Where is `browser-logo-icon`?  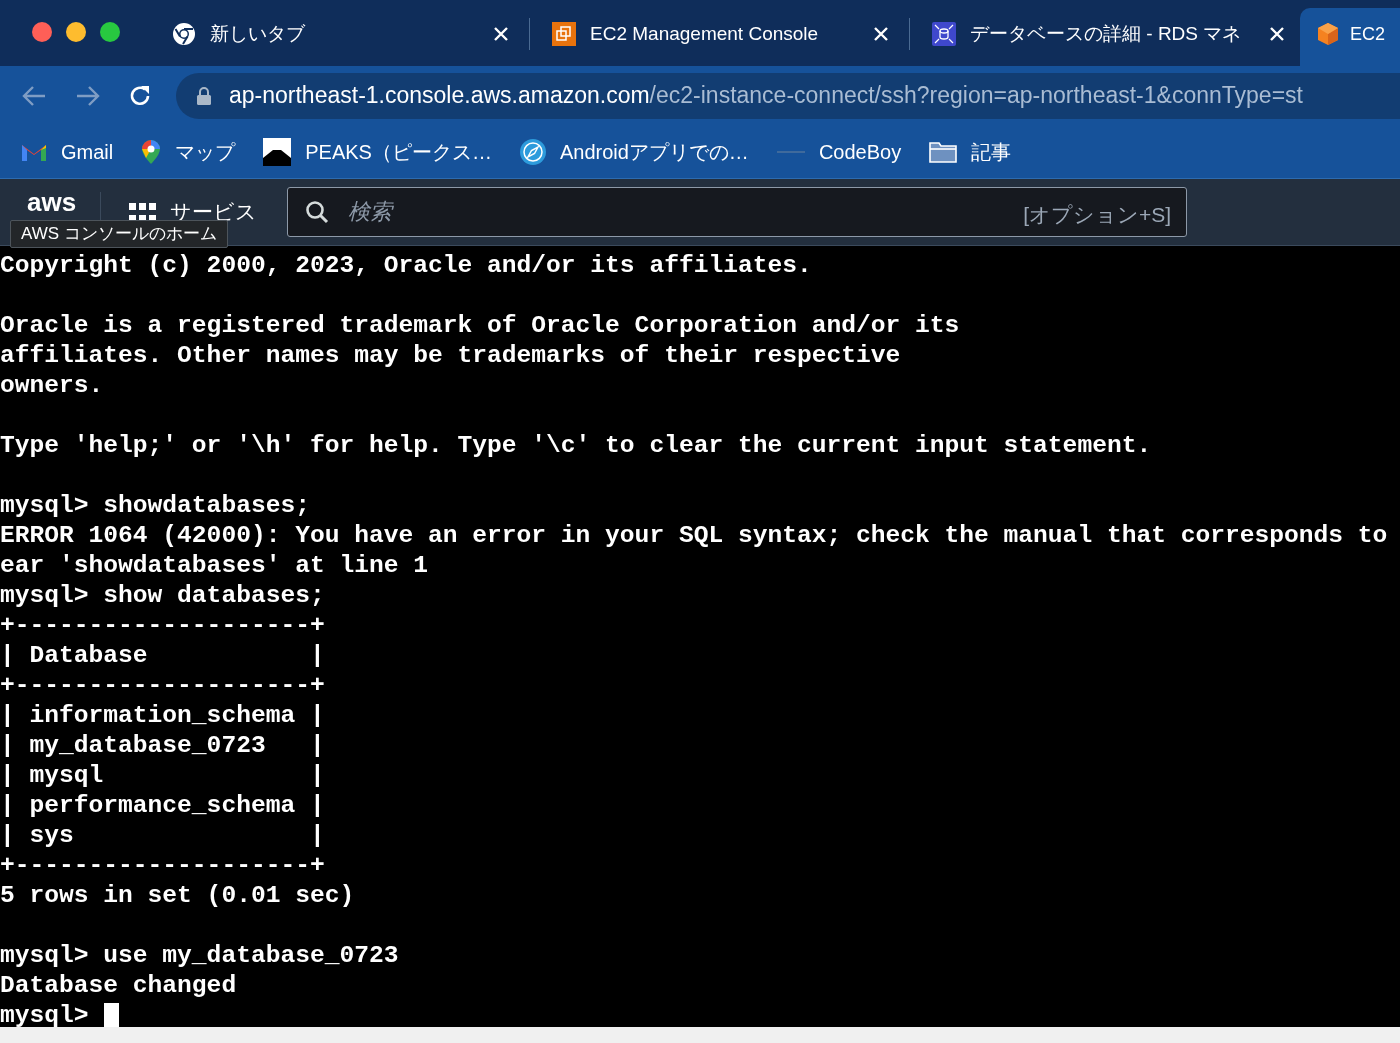 browser-logo-icon is located at coordinates (184, 34).